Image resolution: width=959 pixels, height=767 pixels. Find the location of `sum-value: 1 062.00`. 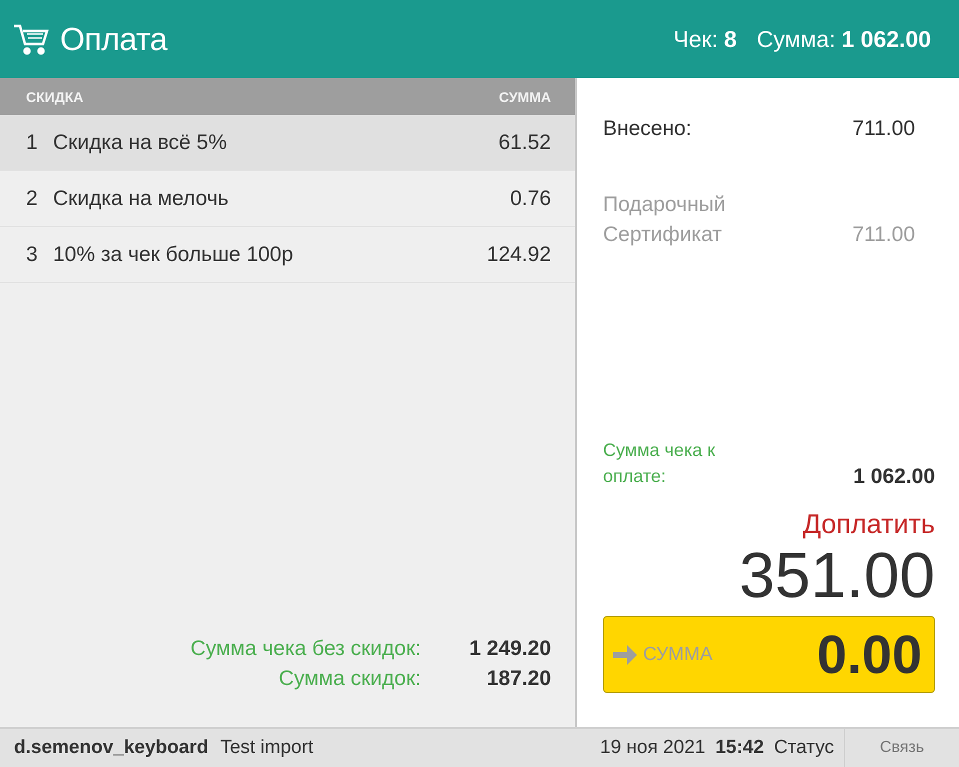

sum-value: 1 062.00 is located at coordinates (886, 39).